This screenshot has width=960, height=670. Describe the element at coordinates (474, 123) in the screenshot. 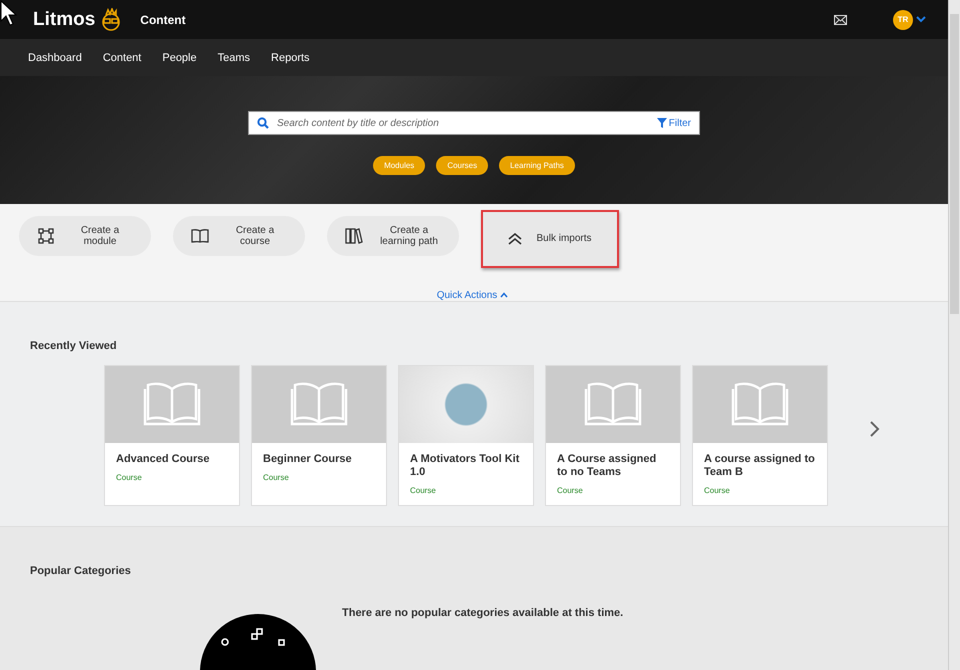

I see `search-field: Search content by title or description Filter` at that location.